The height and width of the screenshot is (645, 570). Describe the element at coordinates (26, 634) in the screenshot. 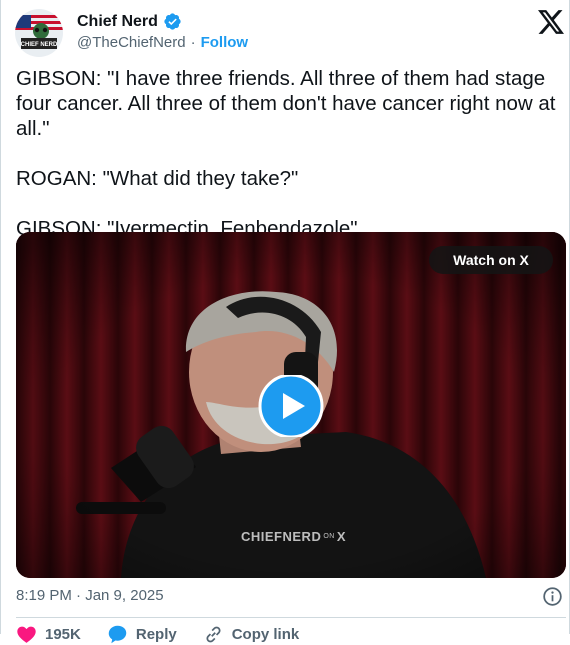

I see `heart-icon` at that location.